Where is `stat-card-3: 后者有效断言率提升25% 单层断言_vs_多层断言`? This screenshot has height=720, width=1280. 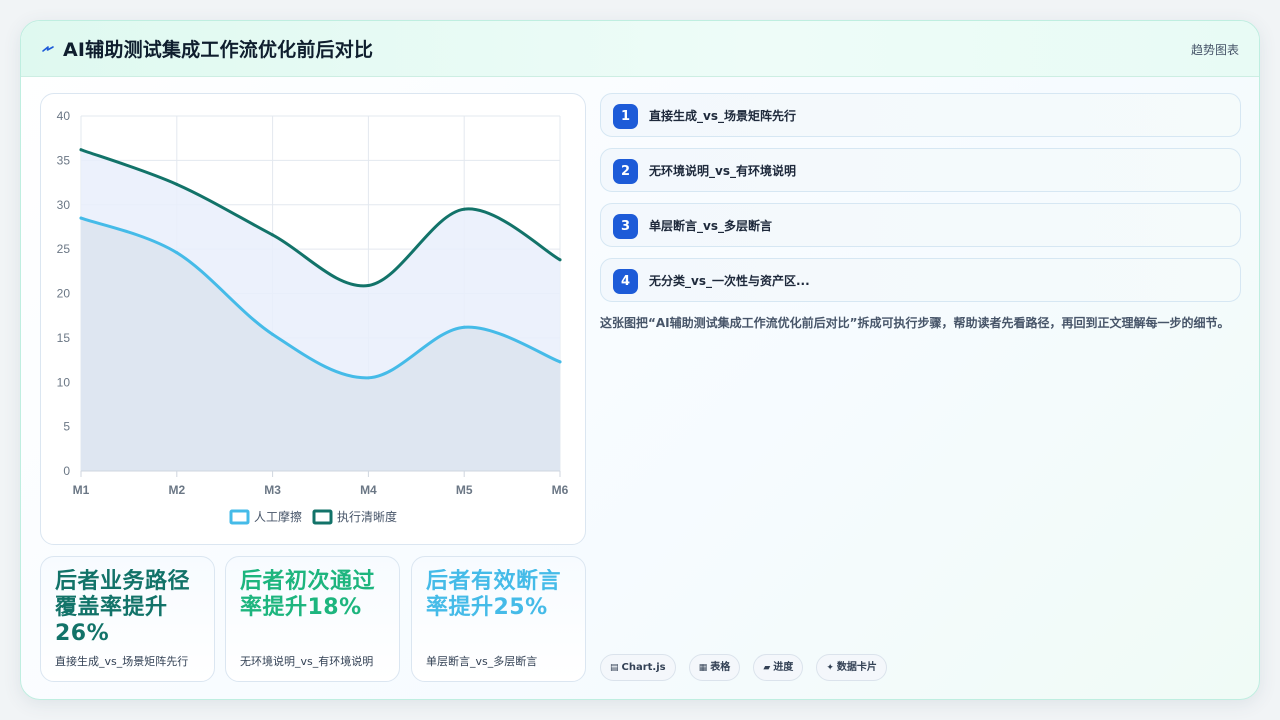 stat-card-3: 后者有效断言率提升25% 单层断言_vs_多层断言 is located at coordinates (498, 619).